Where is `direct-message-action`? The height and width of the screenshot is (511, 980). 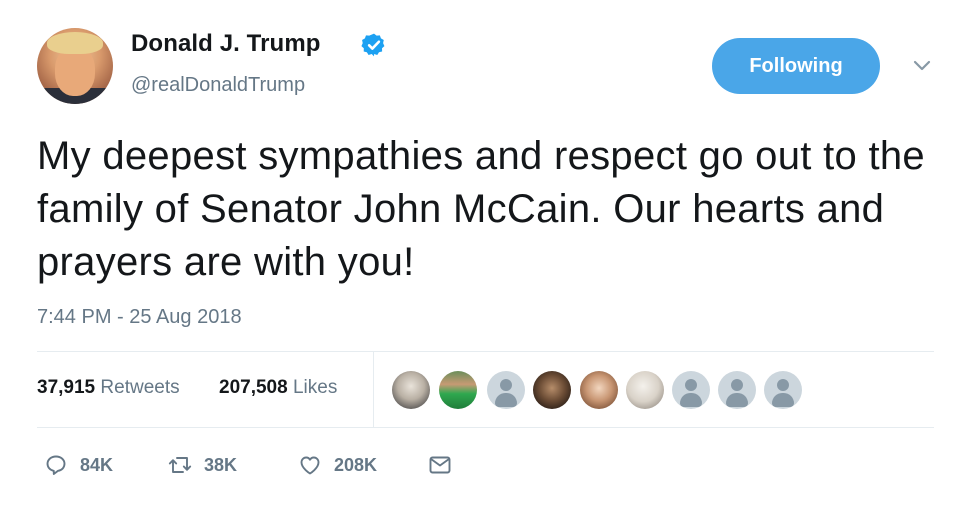 direct-message-action is located at coordinates (440, 465).